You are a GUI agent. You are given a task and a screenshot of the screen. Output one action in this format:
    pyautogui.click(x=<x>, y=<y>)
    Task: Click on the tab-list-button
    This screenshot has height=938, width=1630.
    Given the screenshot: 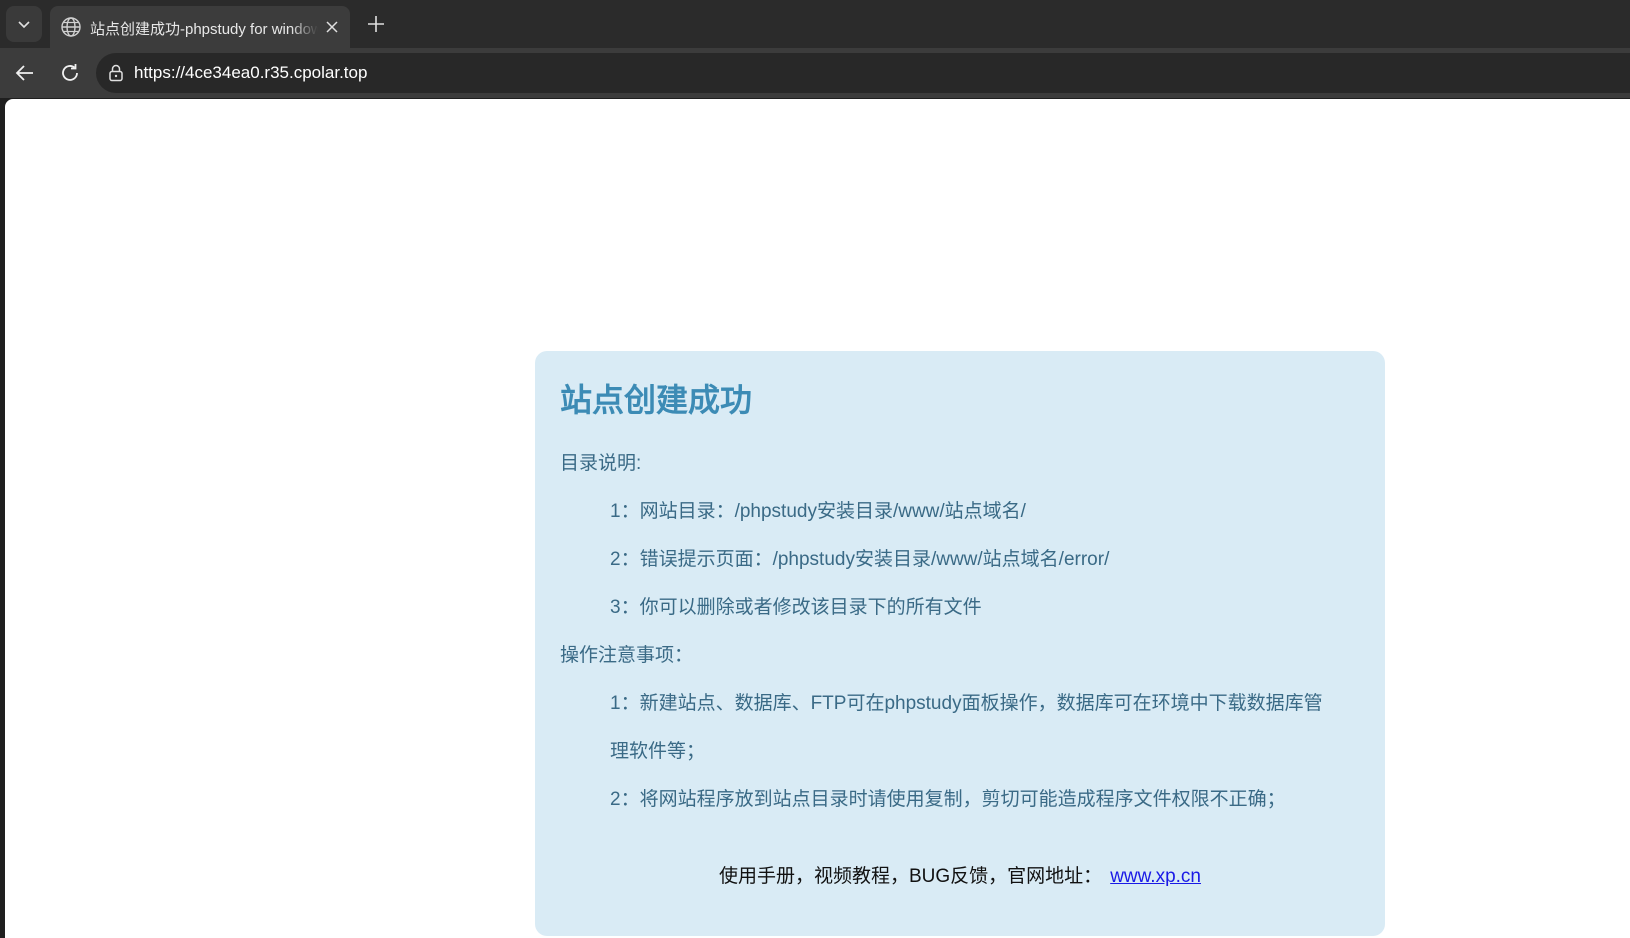 What is the action you would take?
    pyautogui.click(x=24, y=24)
    